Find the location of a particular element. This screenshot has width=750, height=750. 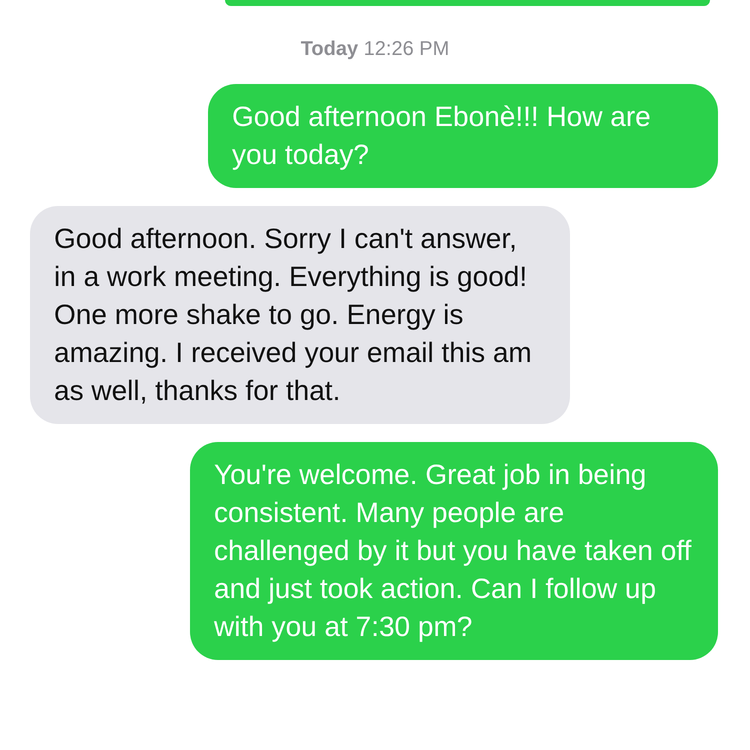

timestamp: Today 12:26 PM is located at coordinates (375, 49).